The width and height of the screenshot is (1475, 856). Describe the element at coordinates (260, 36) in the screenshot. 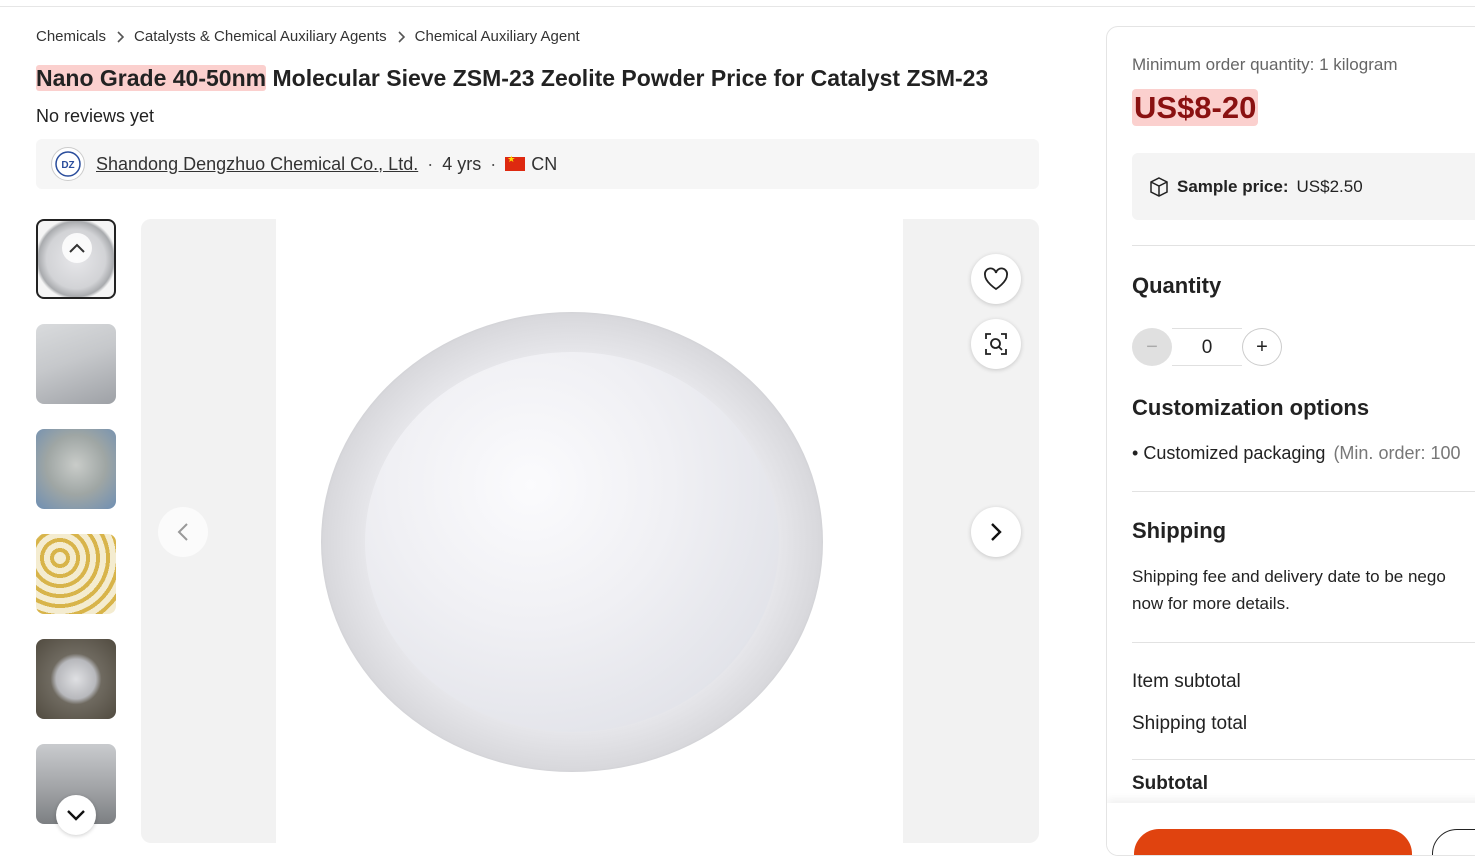

I see `breadcrumb-catalysts: Catalysts & Chemical Auxiliary Agents` at that location.